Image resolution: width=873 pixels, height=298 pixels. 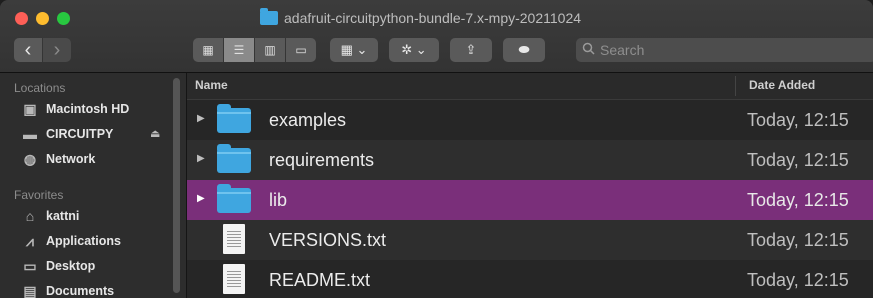 I want to click on sidebar-item-label: Applications, so click(x=84, y=241).